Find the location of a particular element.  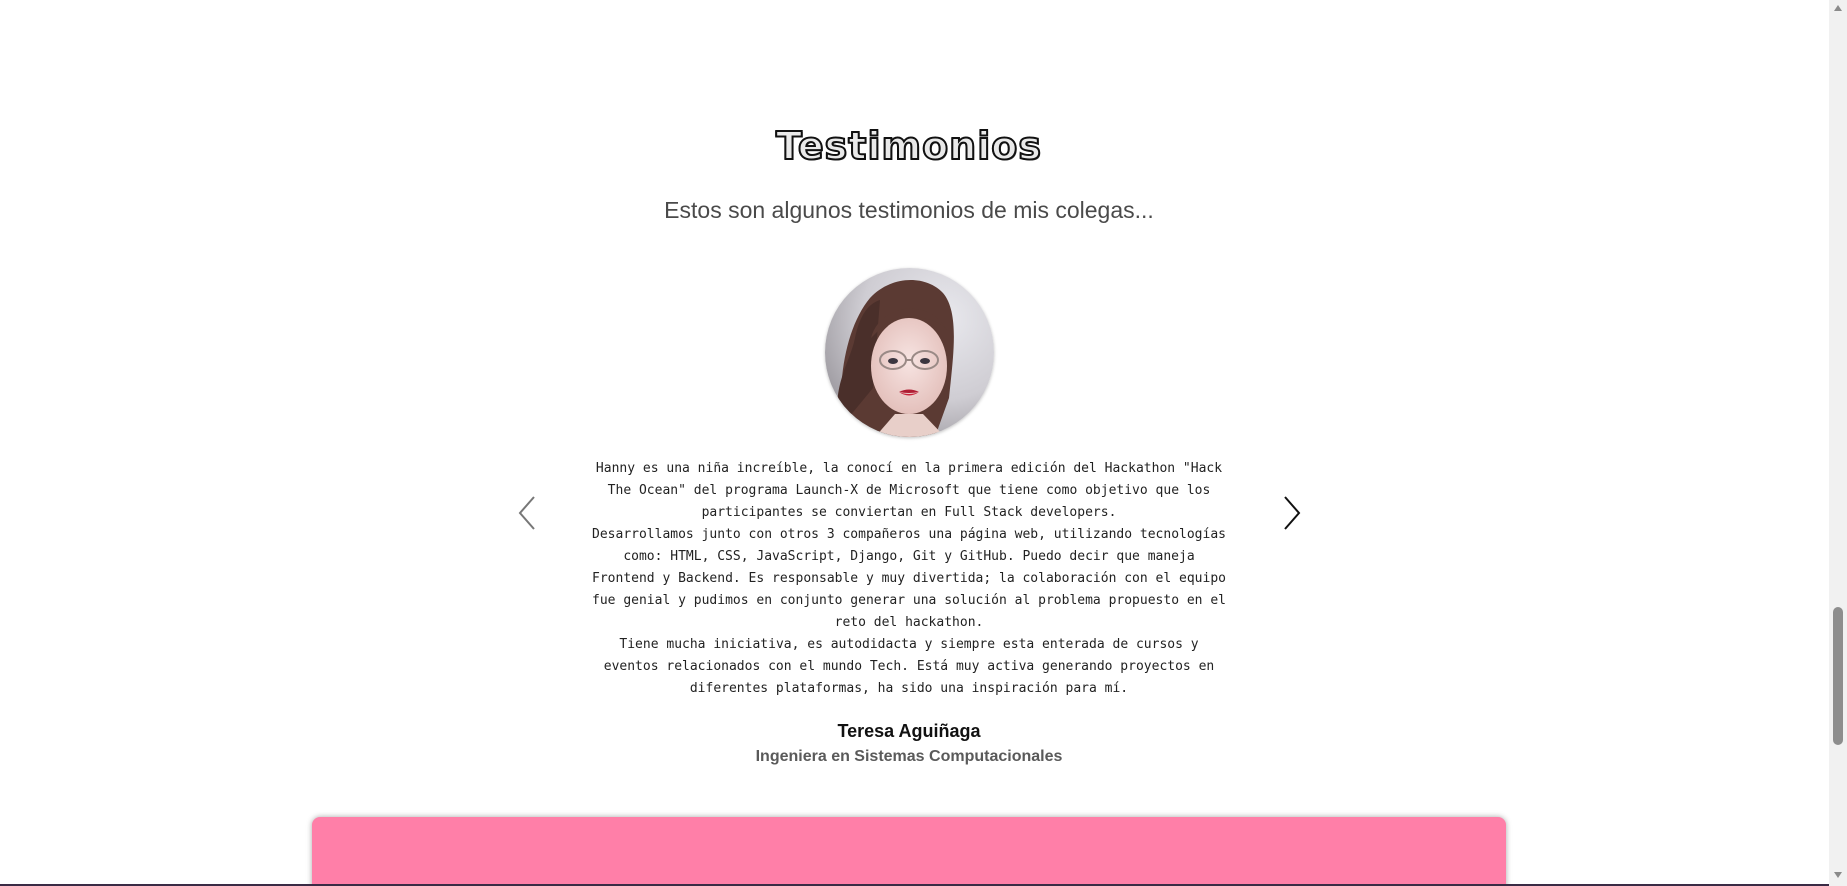

chevron-right-icon is located at coordinates (1292, 513).